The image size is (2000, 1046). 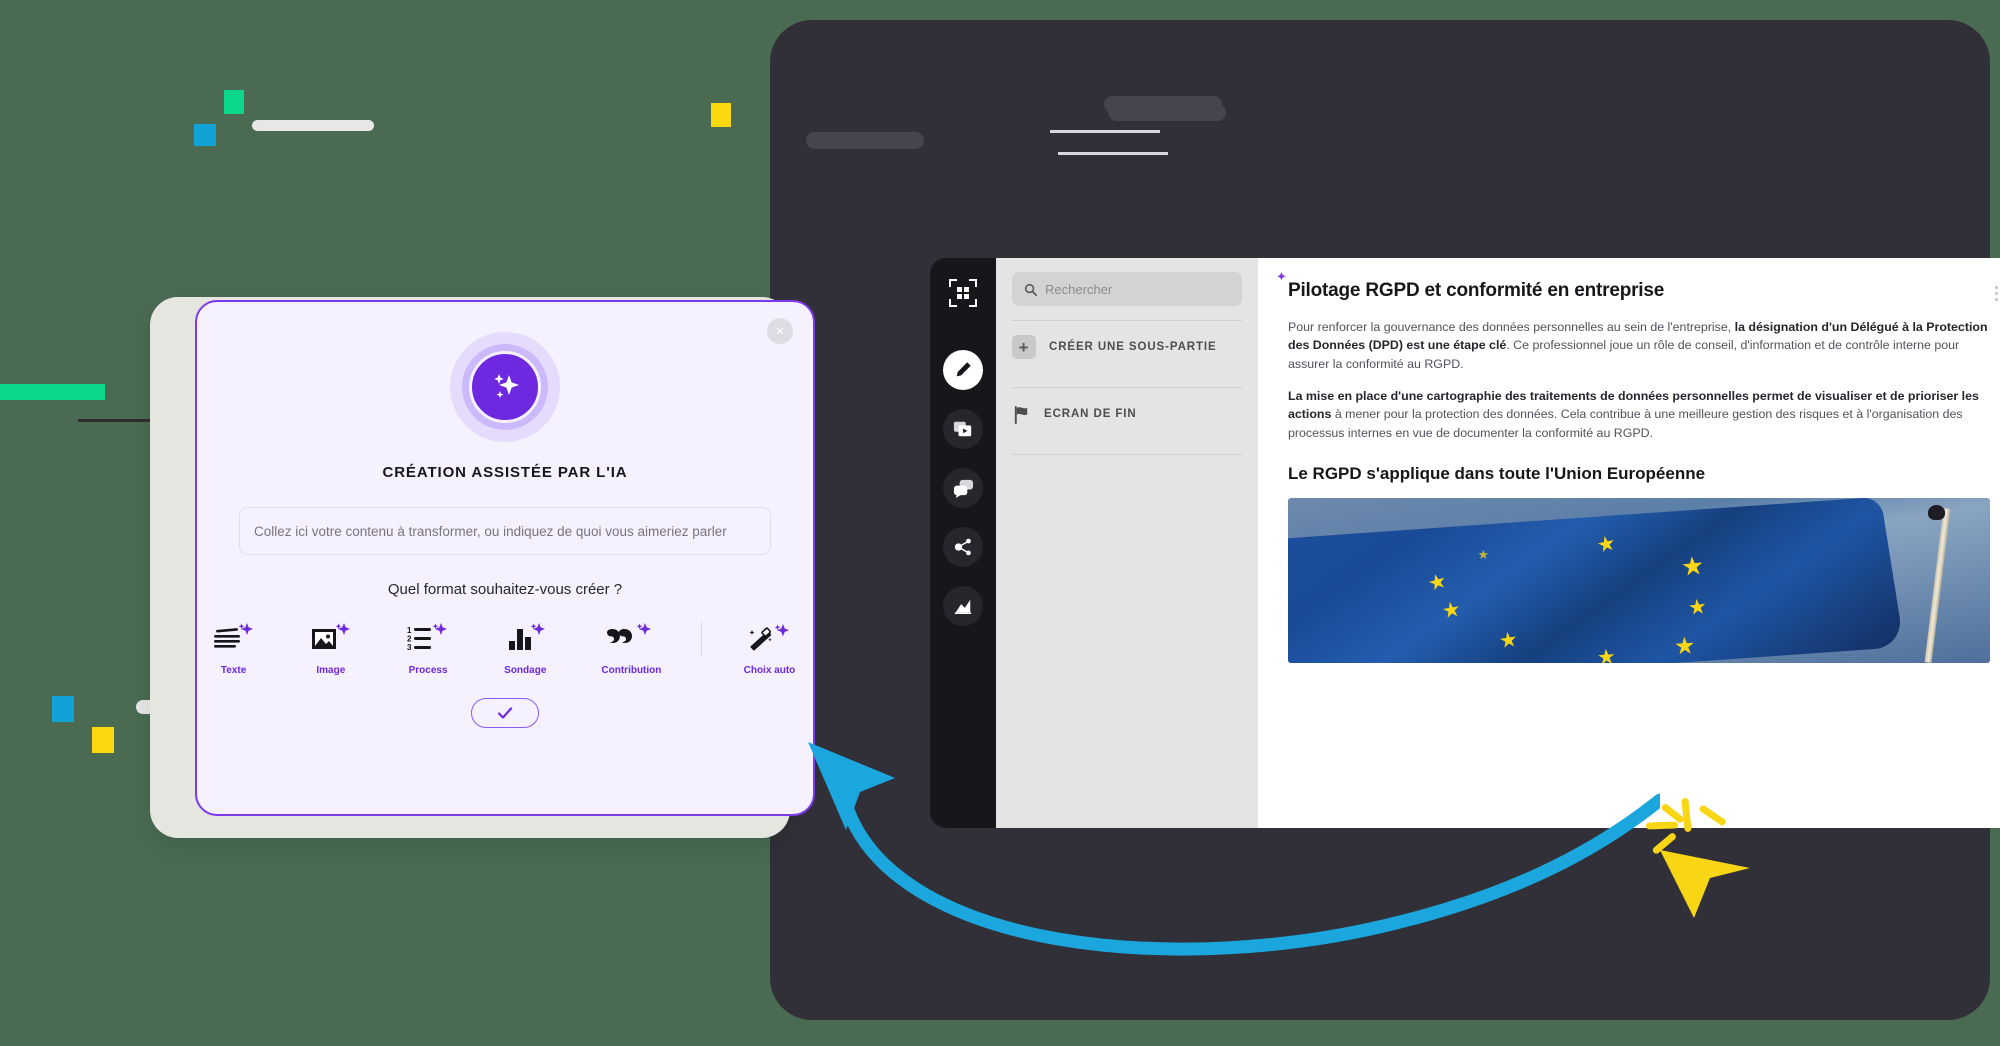 What do you see at coordinates (1021, 414) in the screenshot?
I see `flag-icon` at bounding box center [1021, 414].